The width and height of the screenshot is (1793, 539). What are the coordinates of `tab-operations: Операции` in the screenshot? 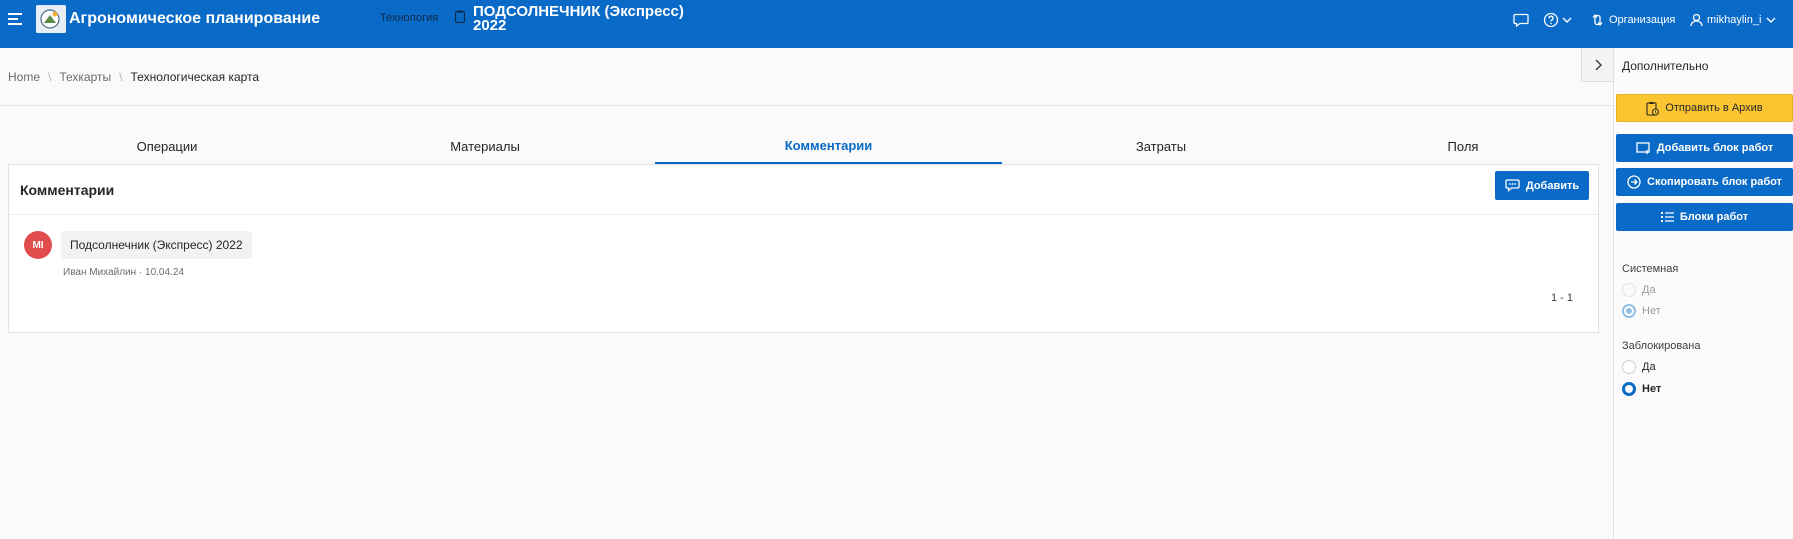 It's located at (167, 146).